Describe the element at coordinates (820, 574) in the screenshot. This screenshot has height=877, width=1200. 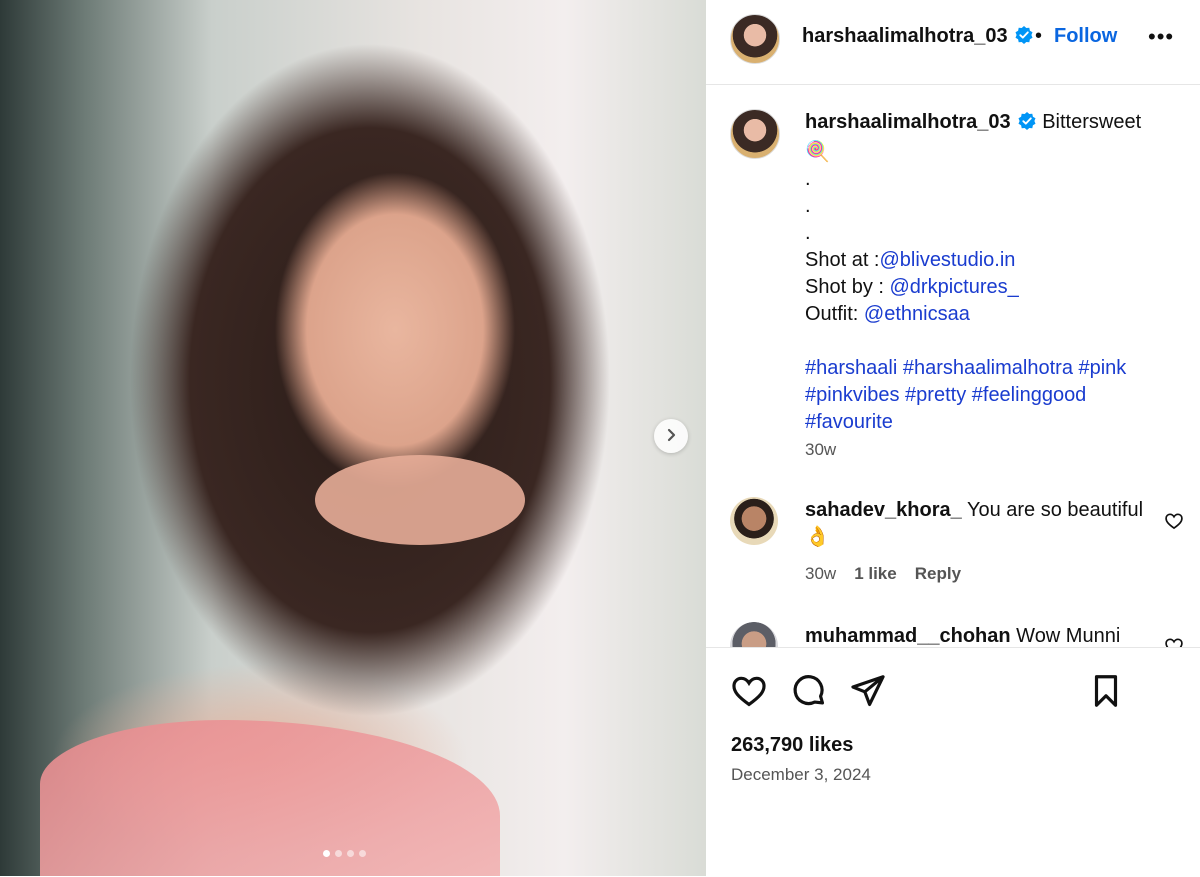
I see `comment-timestamp: 30w` at that location.